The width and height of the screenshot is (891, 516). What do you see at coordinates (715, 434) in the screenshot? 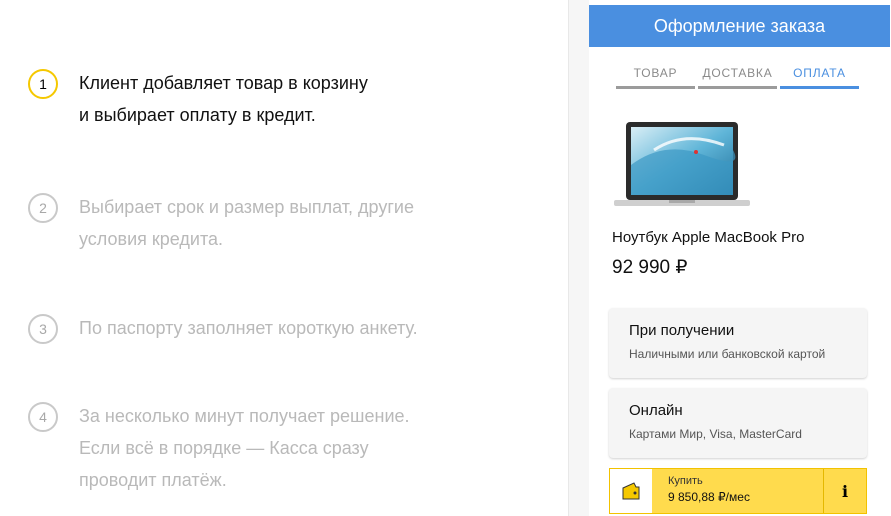
I see `payment-option-subtitle: Картами Мир, Visa, MasterCard` at bounding box center [715, 434].